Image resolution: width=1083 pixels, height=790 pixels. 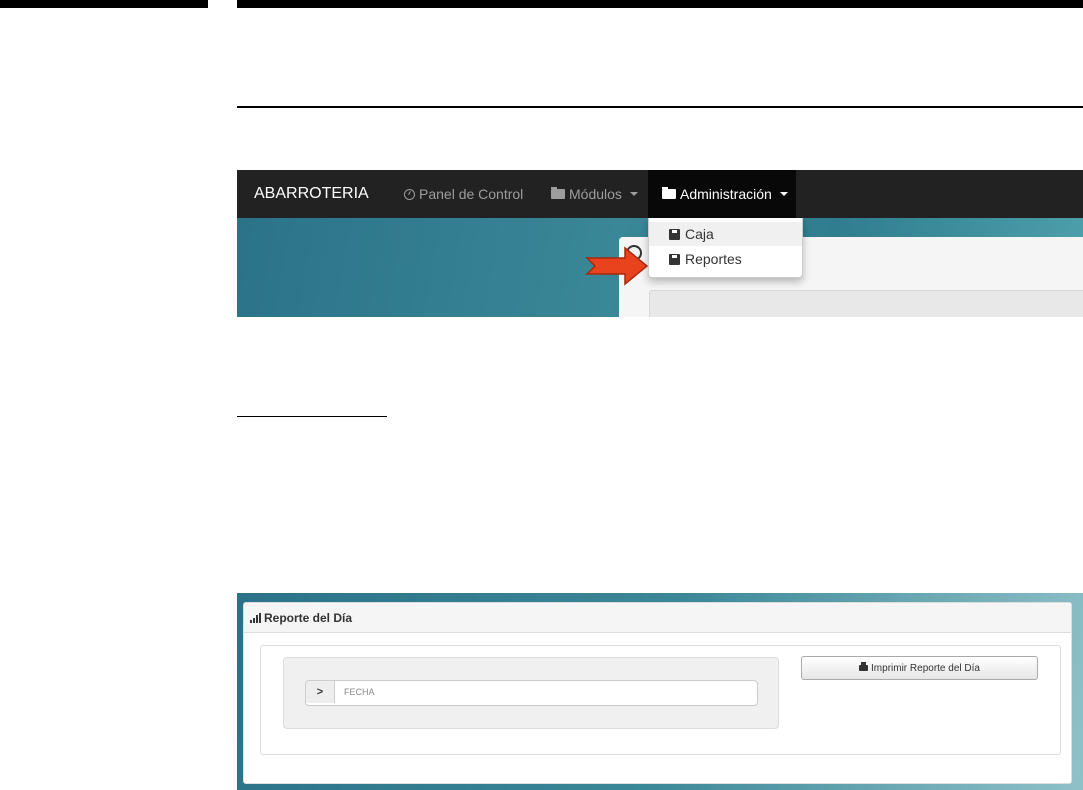 I want to click on report-panel-body: > Imprimir Reporte del Día, so click(x=660, y=700).